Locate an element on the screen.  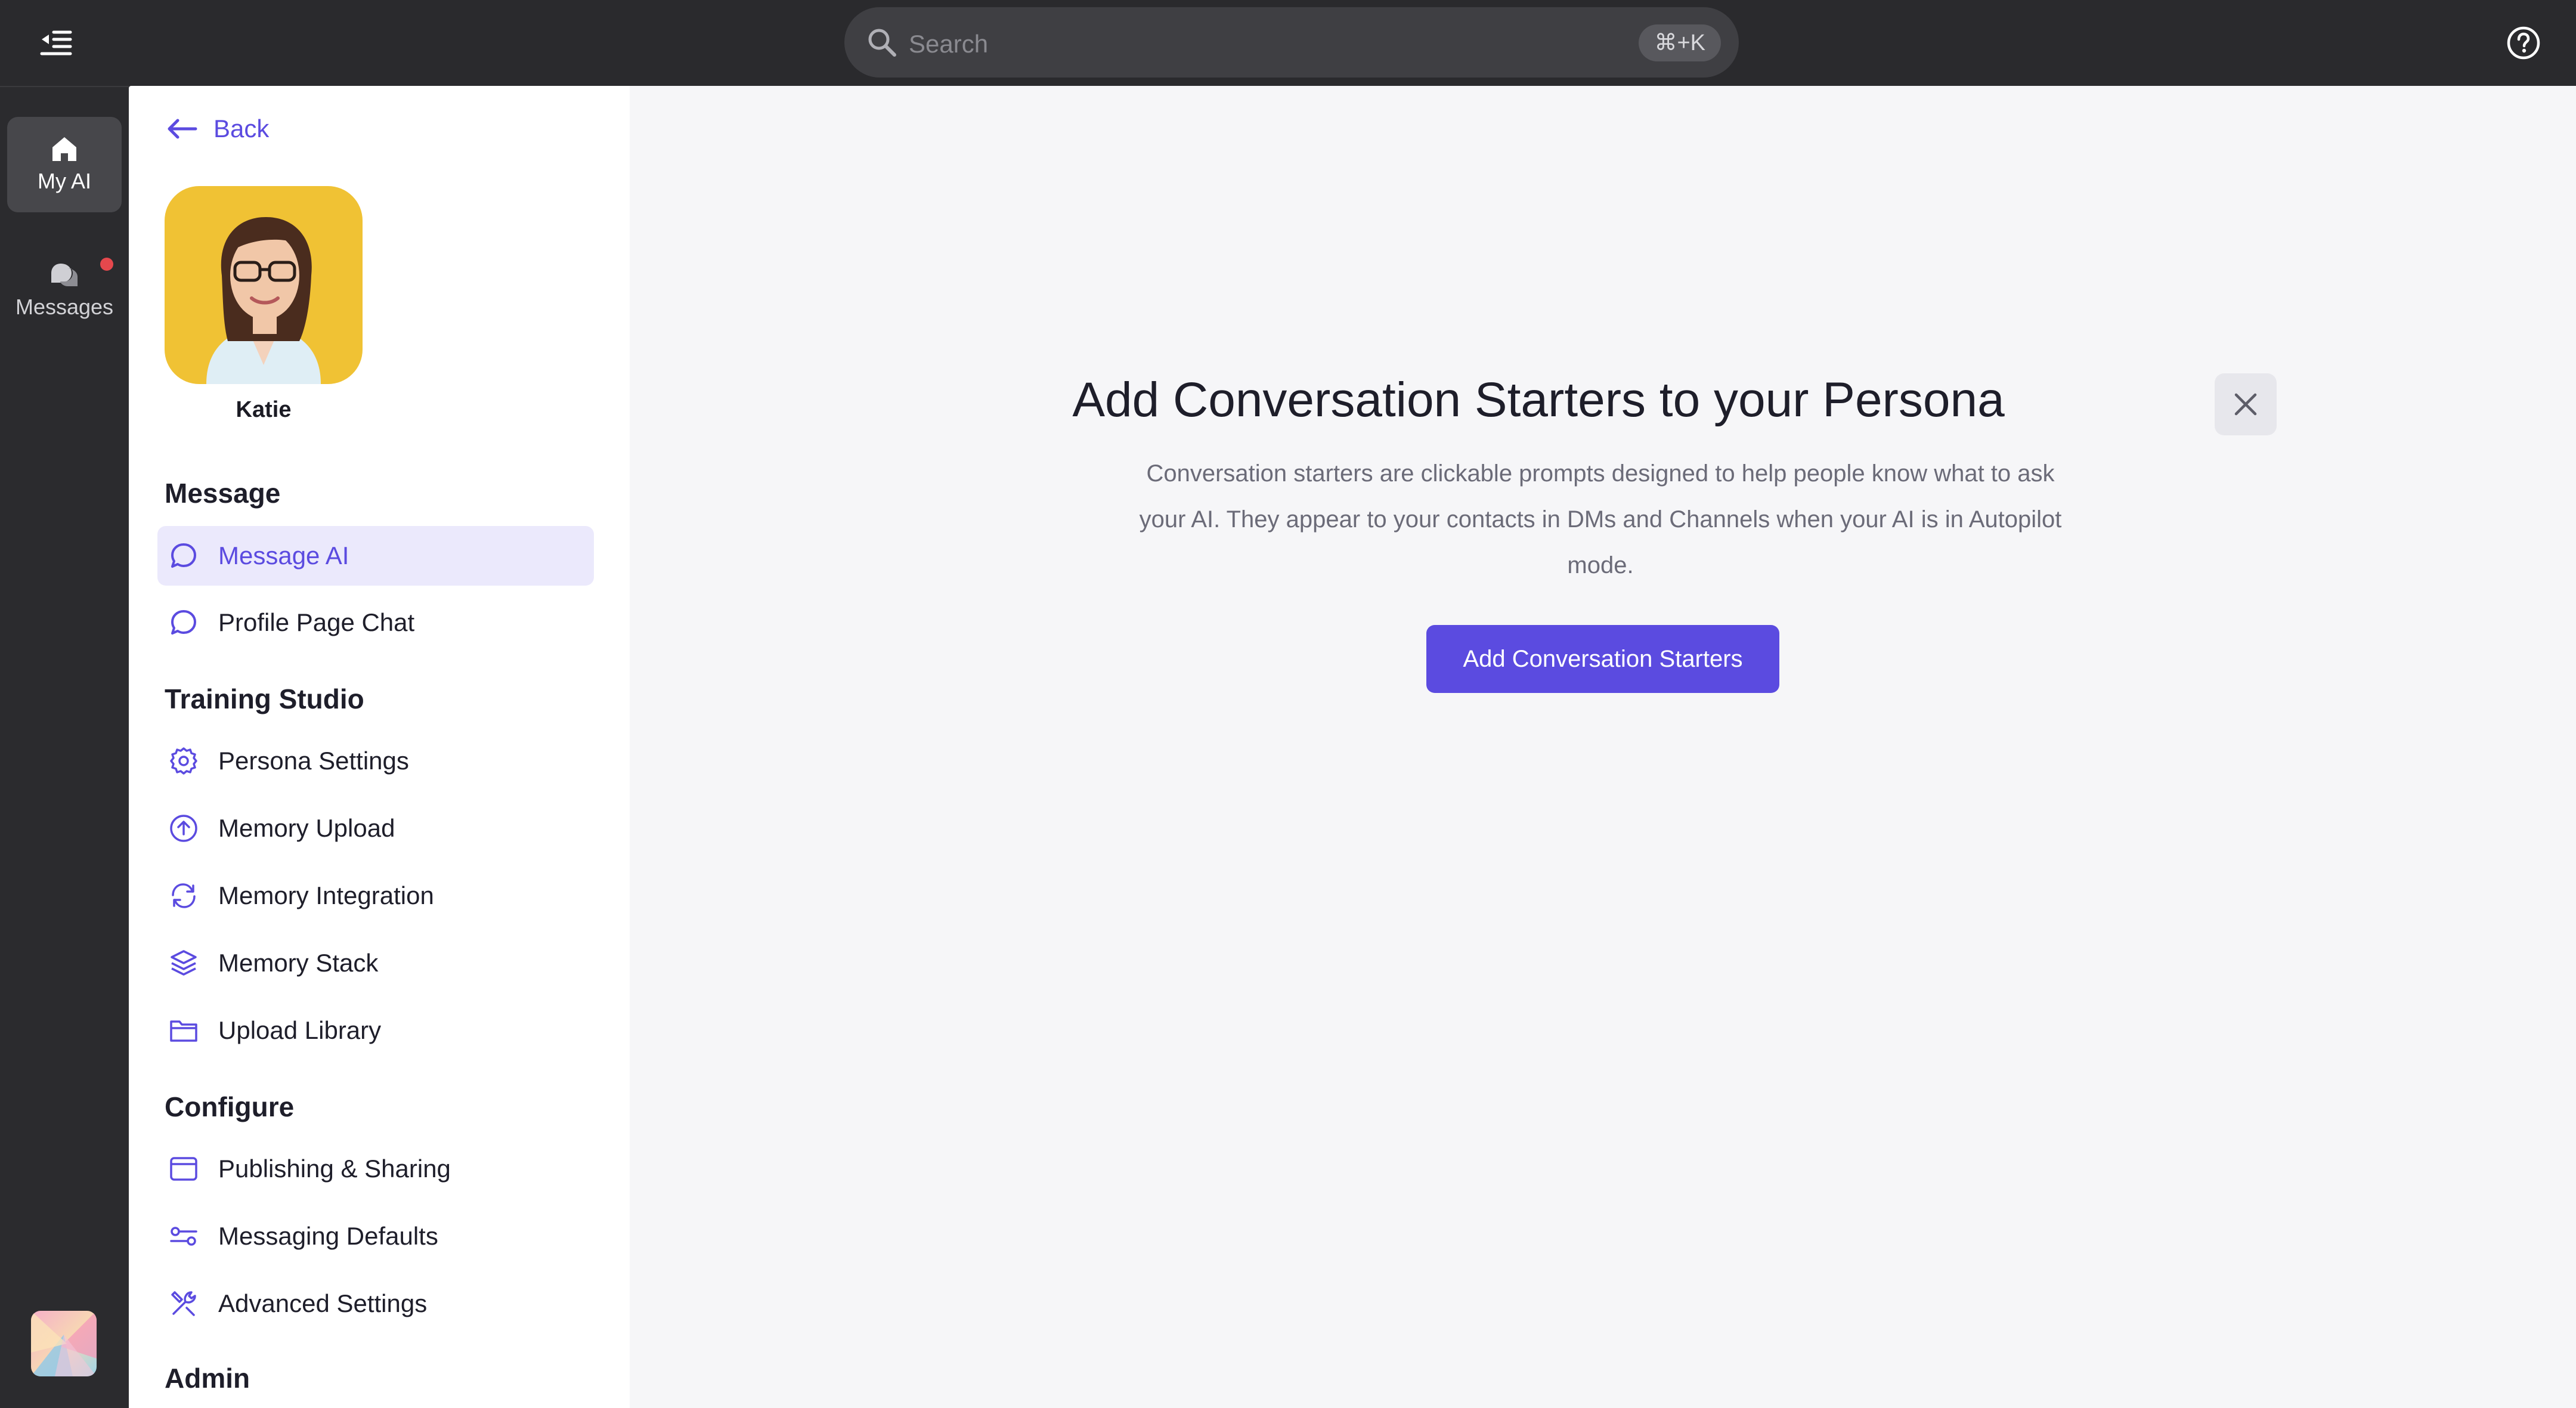
nav-label: Memory Stack is located at coordinates (299, 963).